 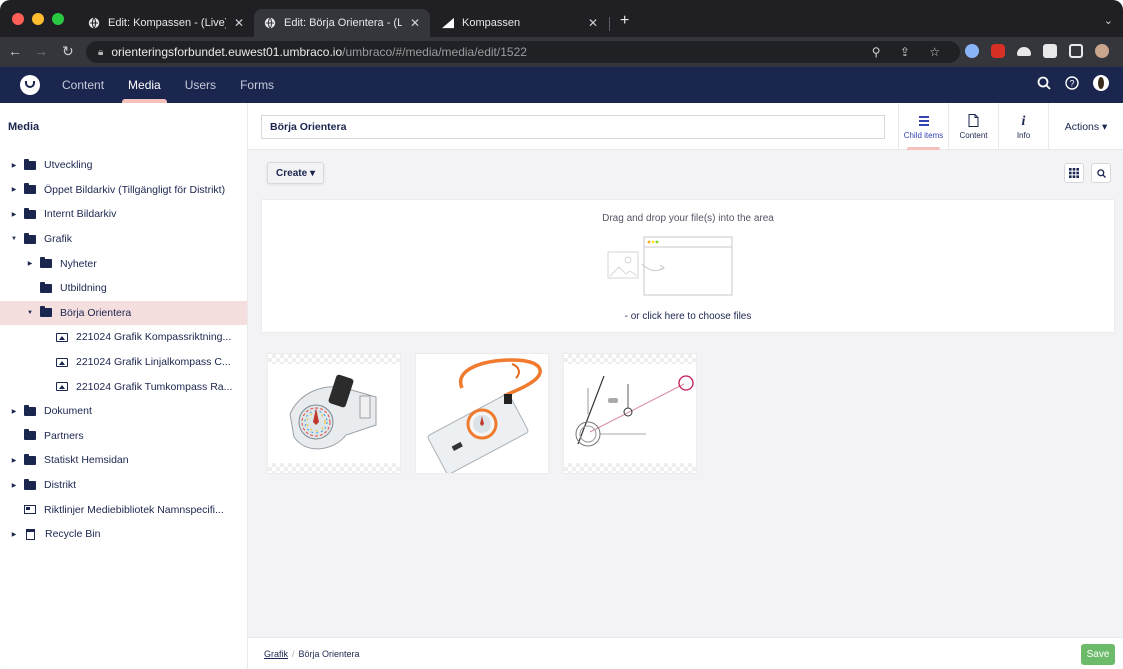 What do you see at coordinates (1024, 51) in the screenshot?
I see `cloud-icon` at bounding box center [1024, 51].